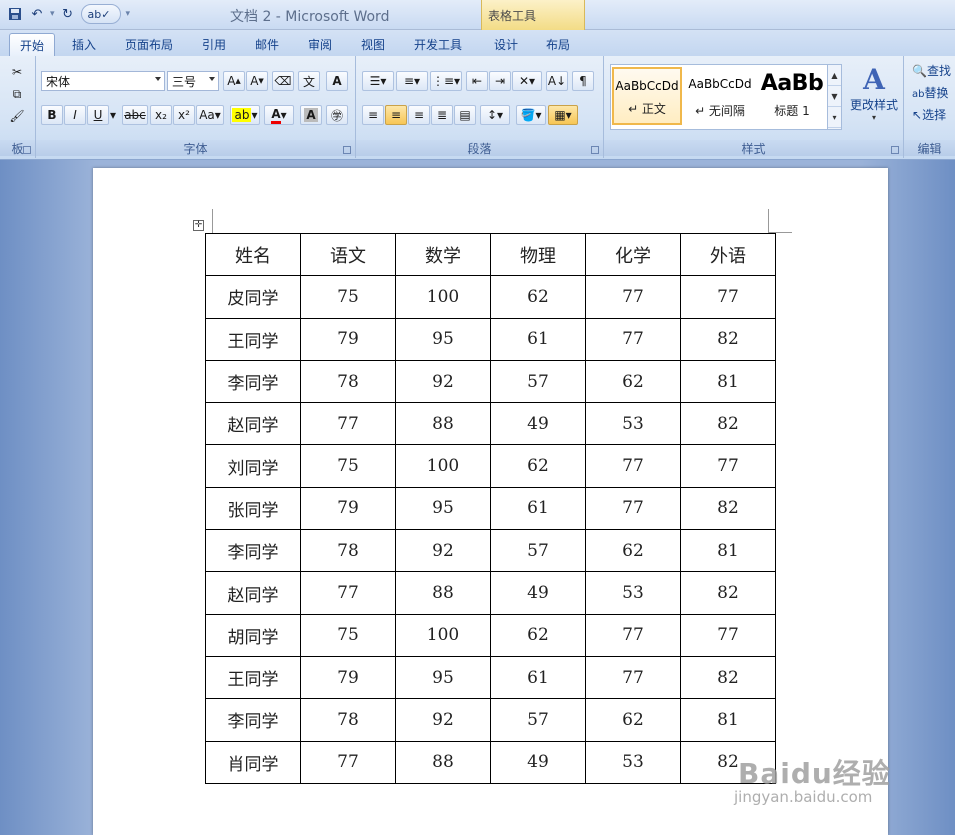 Image resolution: width=955 pixels, height=835 pixels. What do you see at coordinates (279, 115) in the screenshot?
I see `font-color-icon: A ▾` at bounding box center [279, 115].